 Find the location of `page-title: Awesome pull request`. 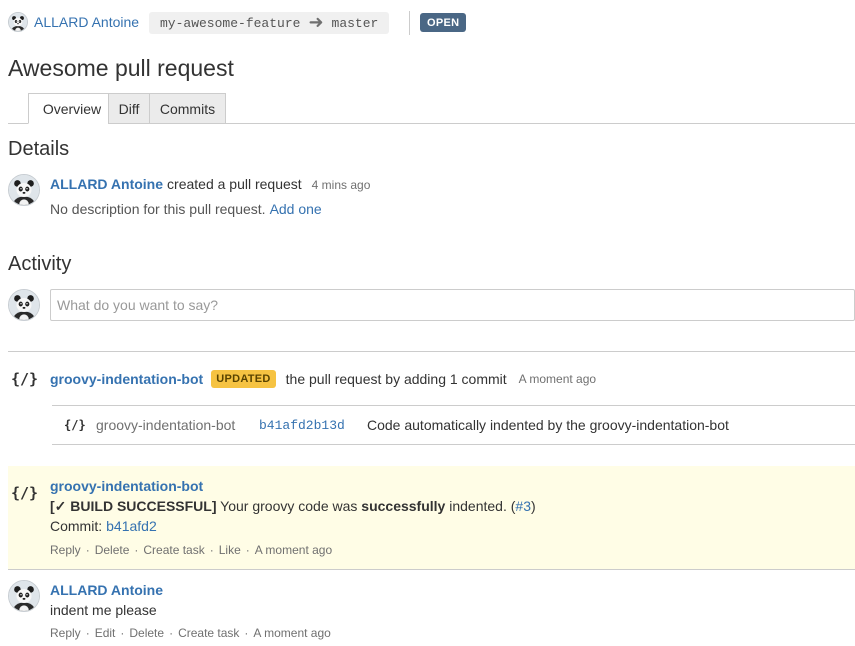

page-title: Awesome pull request is located at coordinates (121, 68).